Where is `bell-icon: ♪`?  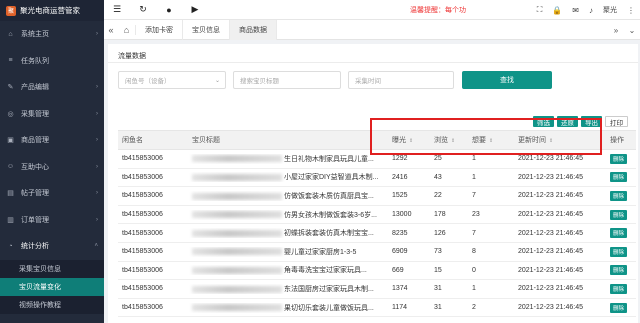 bell-icon: ♪ is located at coordinates (591, 10).